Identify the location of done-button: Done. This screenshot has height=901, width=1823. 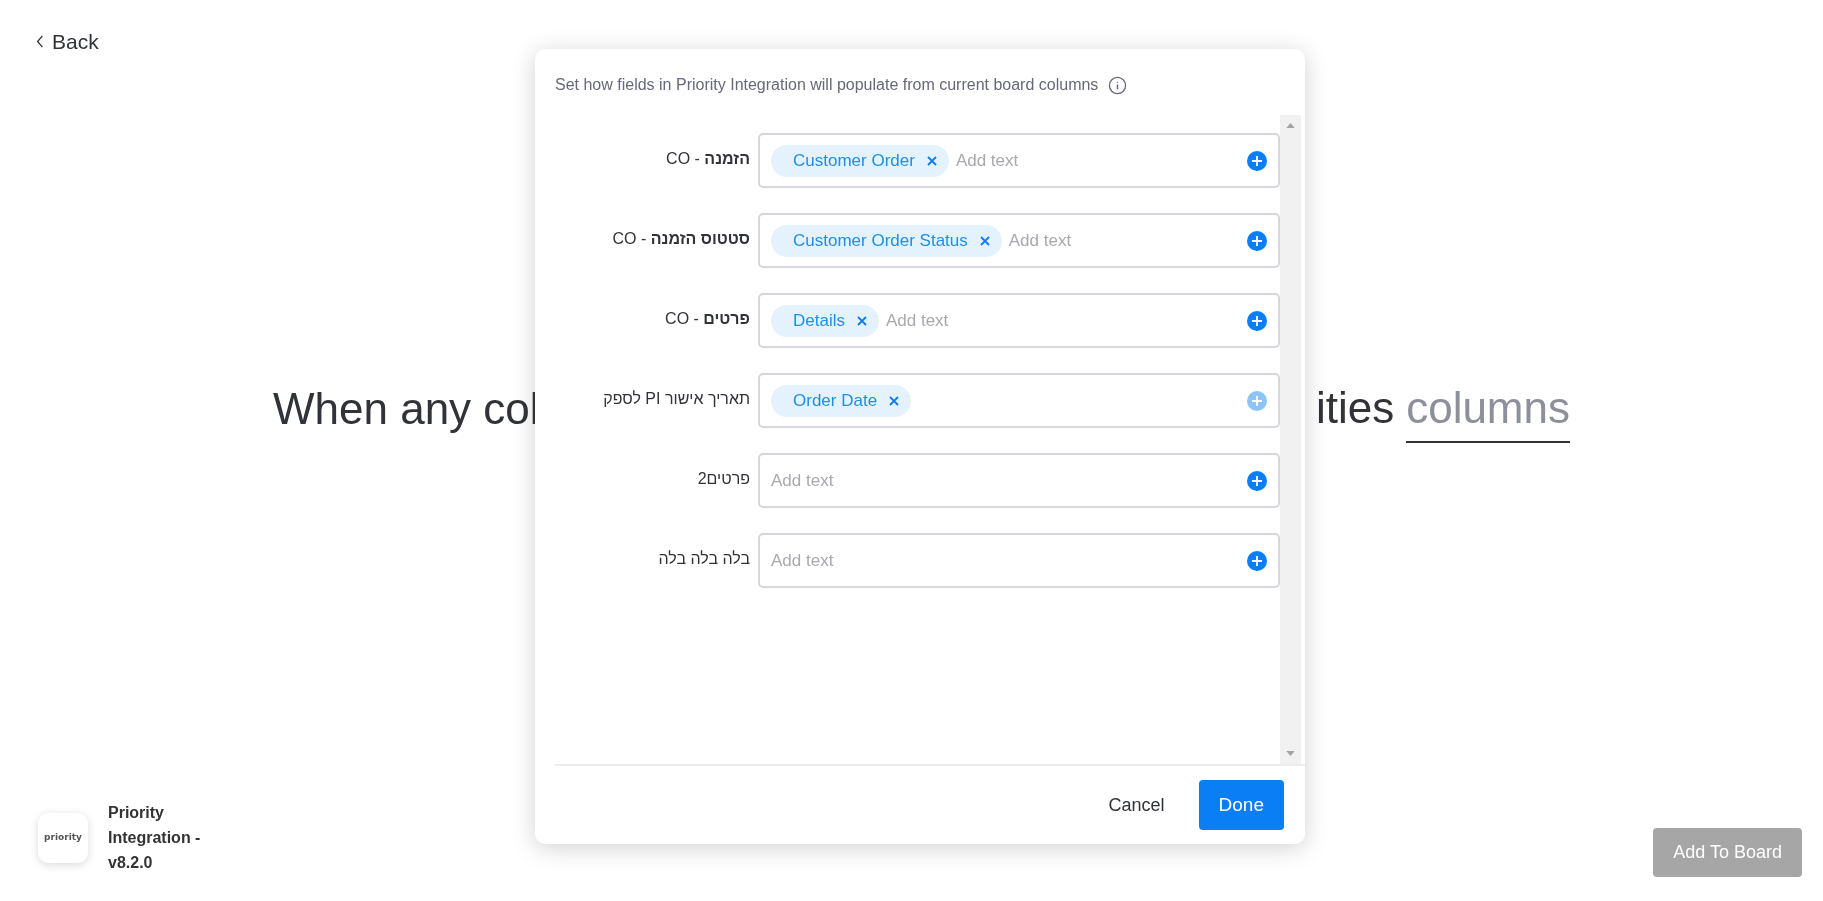
(1241, 805).